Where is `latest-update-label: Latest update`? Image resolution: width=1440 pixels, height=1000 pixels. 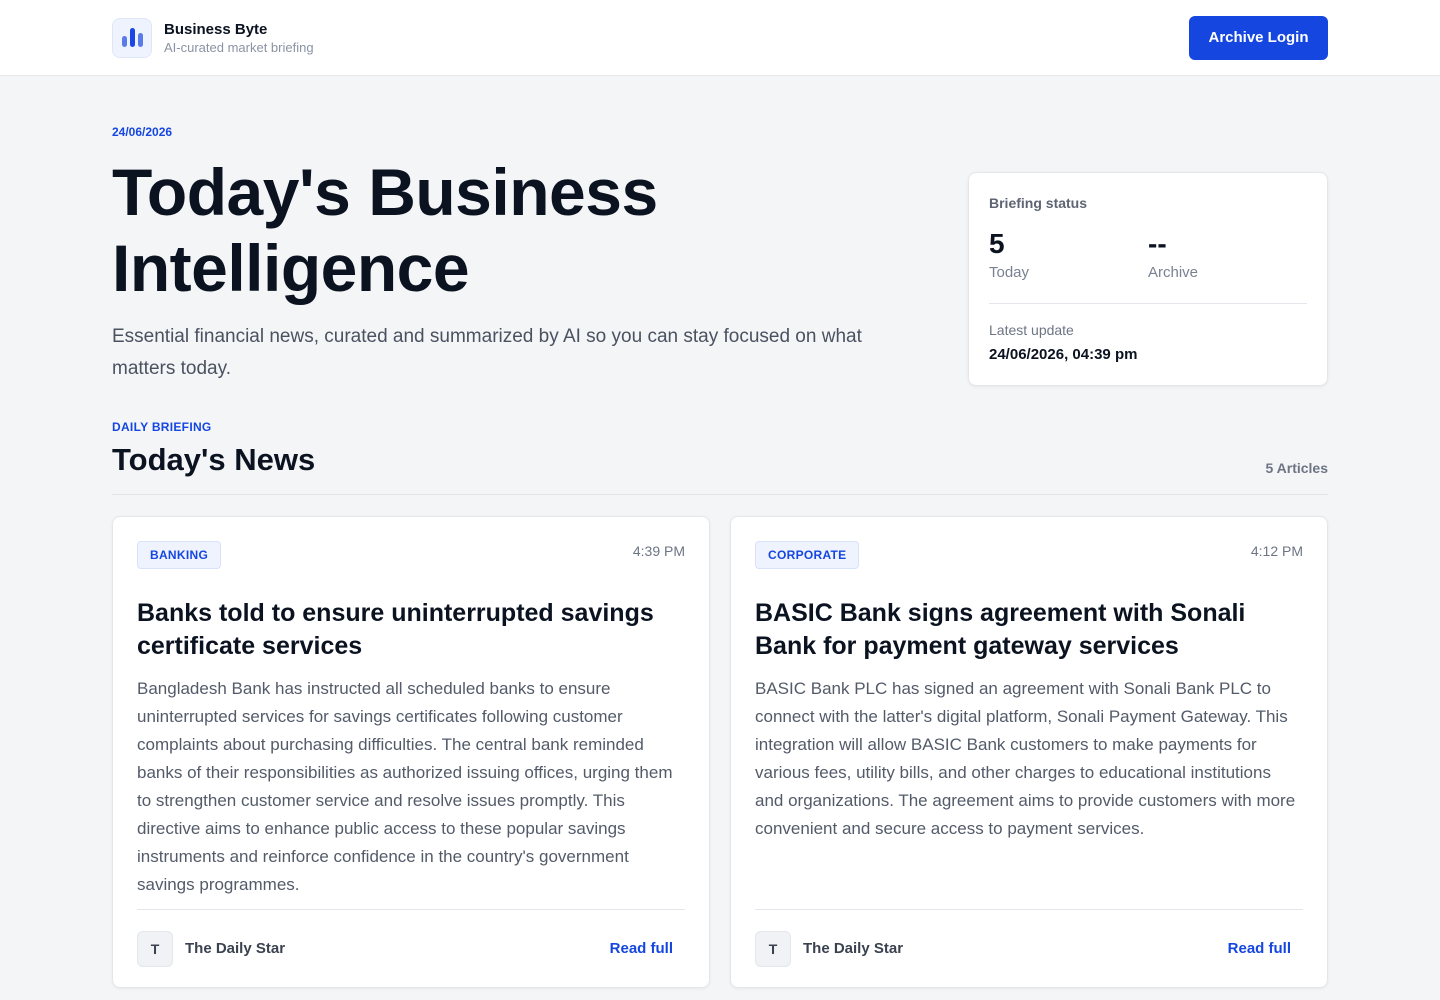
latest-update-label: Latest update is located at coordinates (1031, 330).